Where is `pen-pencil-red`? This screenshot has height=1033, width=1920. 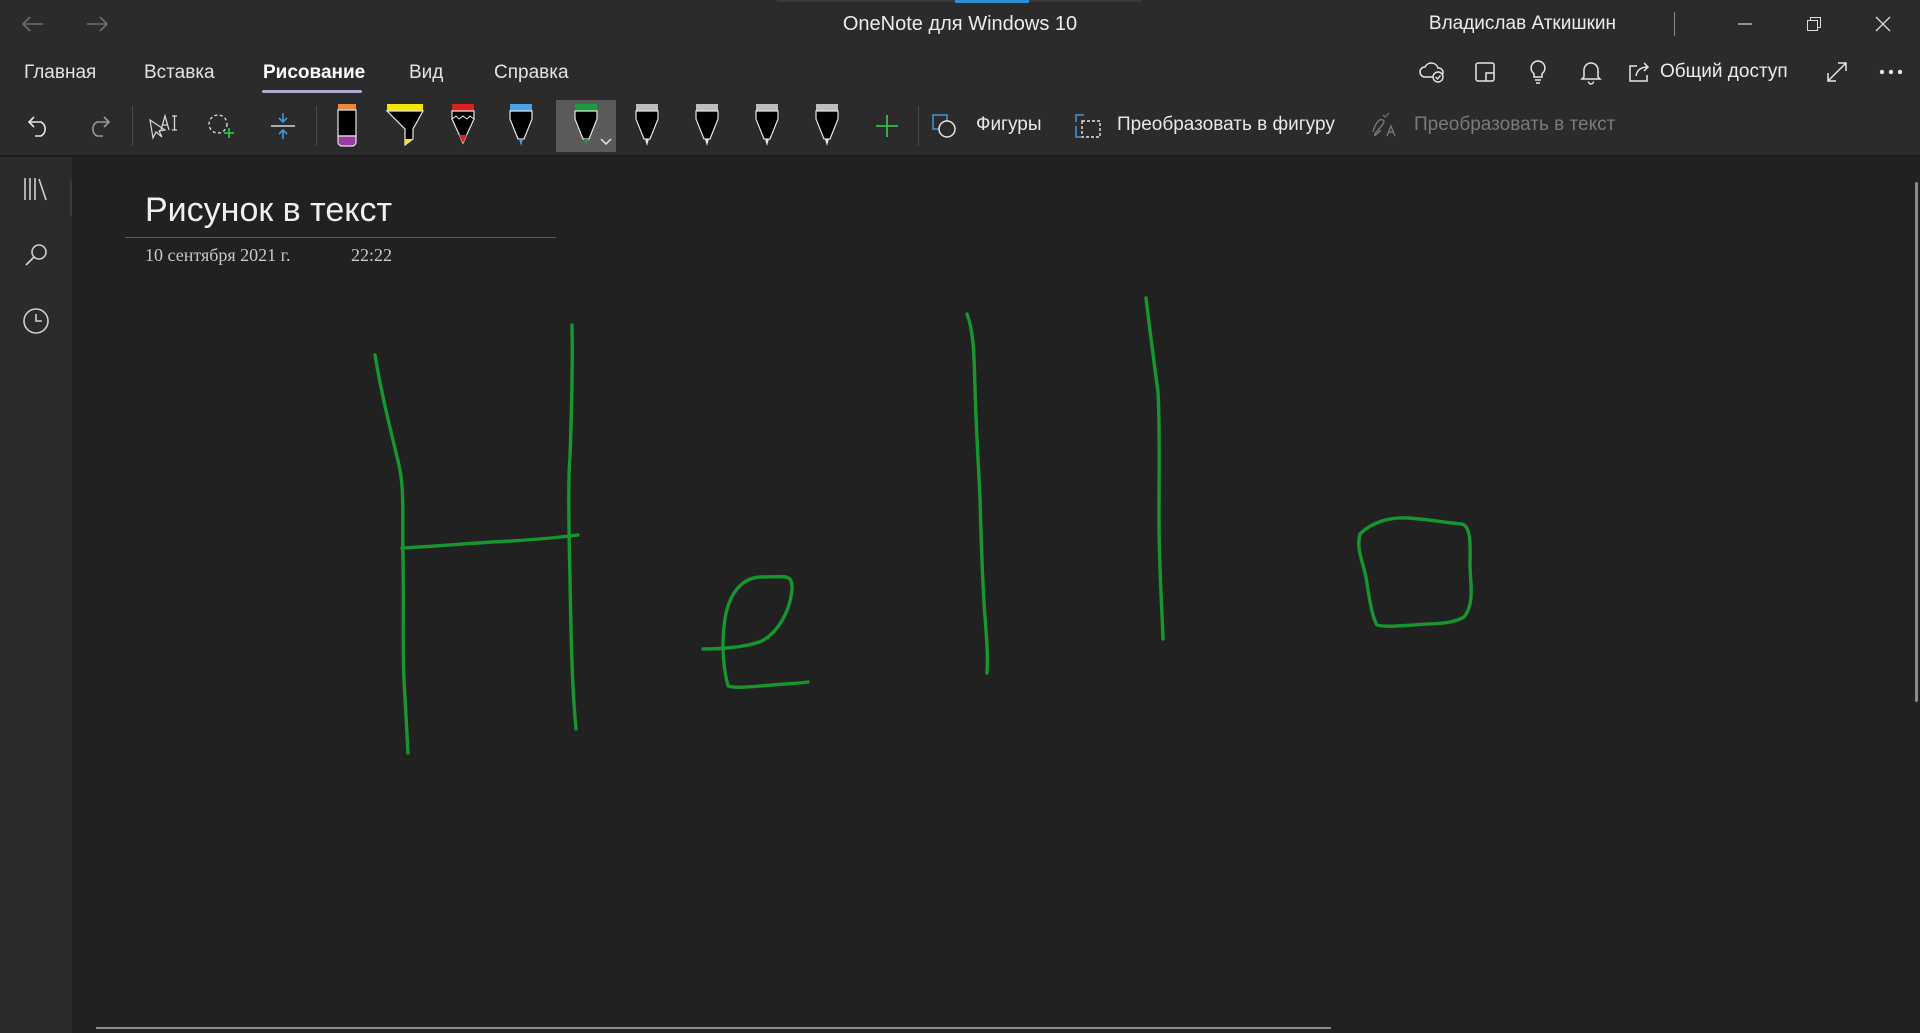 pen-pencil-red is located at coordinates (463, 126).